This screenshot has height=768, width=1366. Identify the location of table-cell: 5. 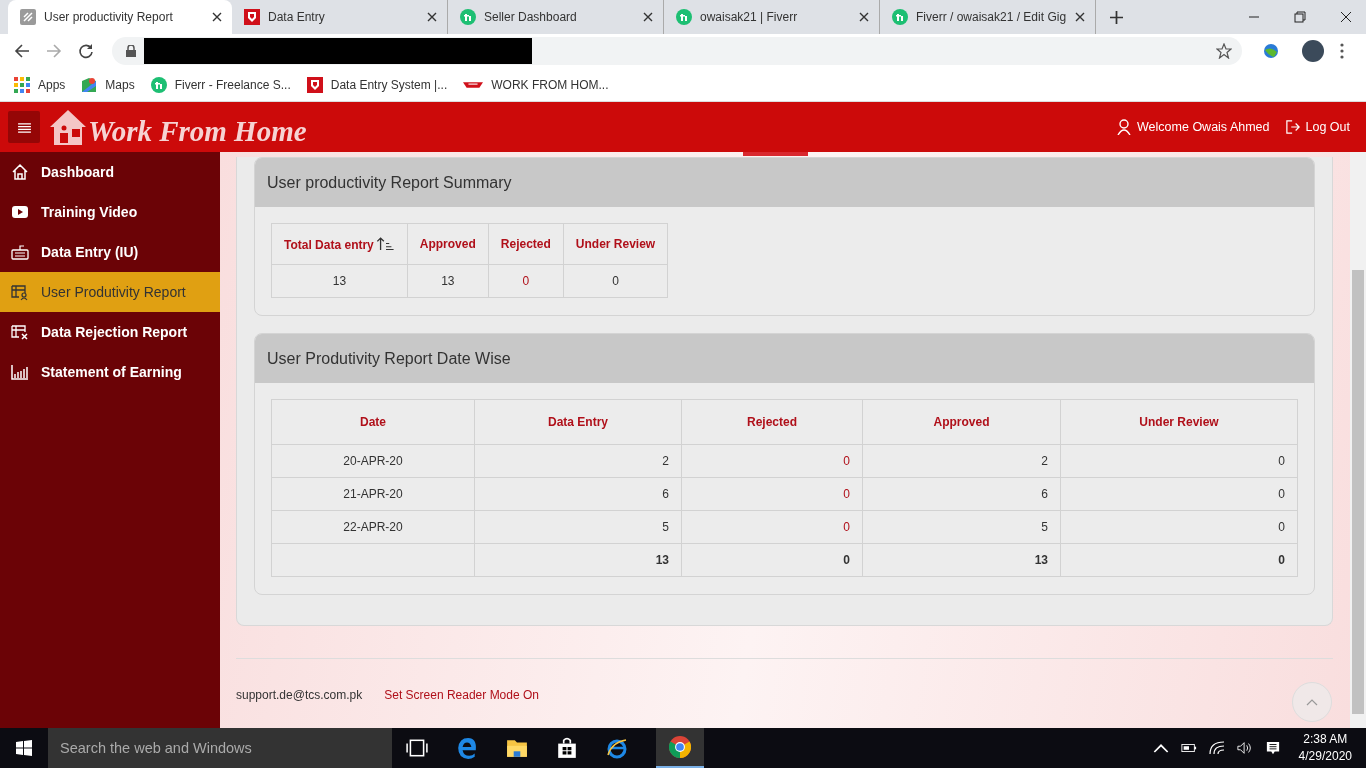
(961, 527).